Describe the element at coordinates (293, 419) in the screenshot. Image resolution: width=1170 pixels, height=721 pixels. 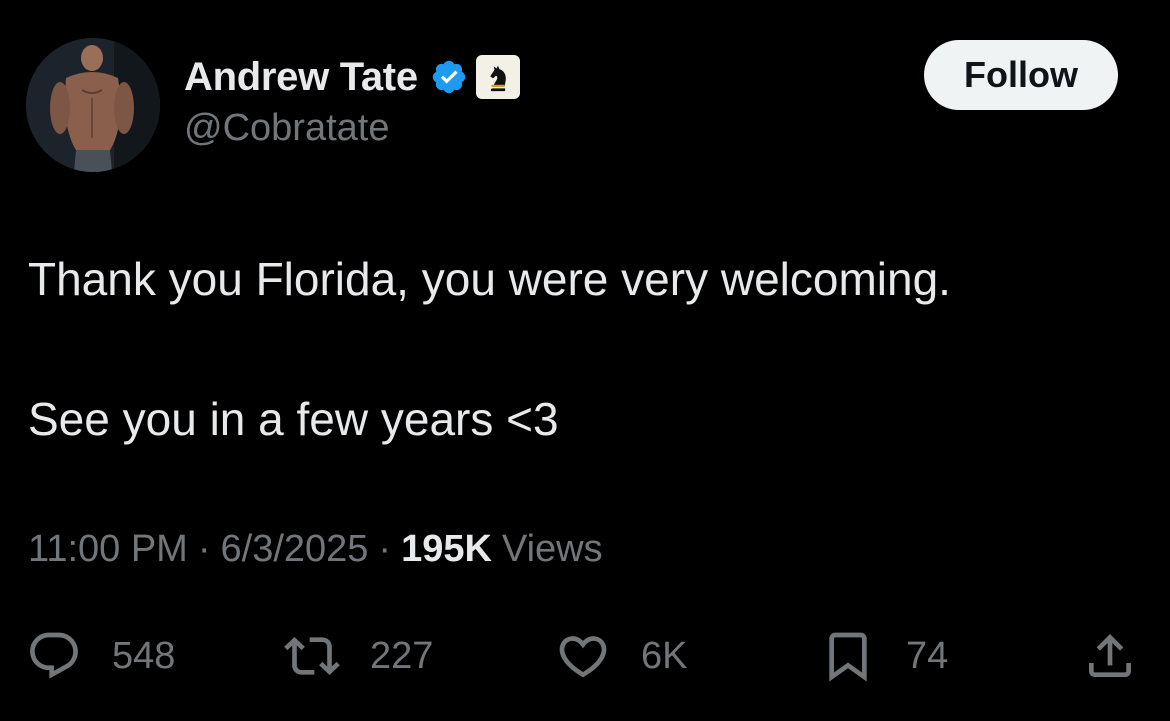
I see `tweet-line: See you in a few years <3` at that location.